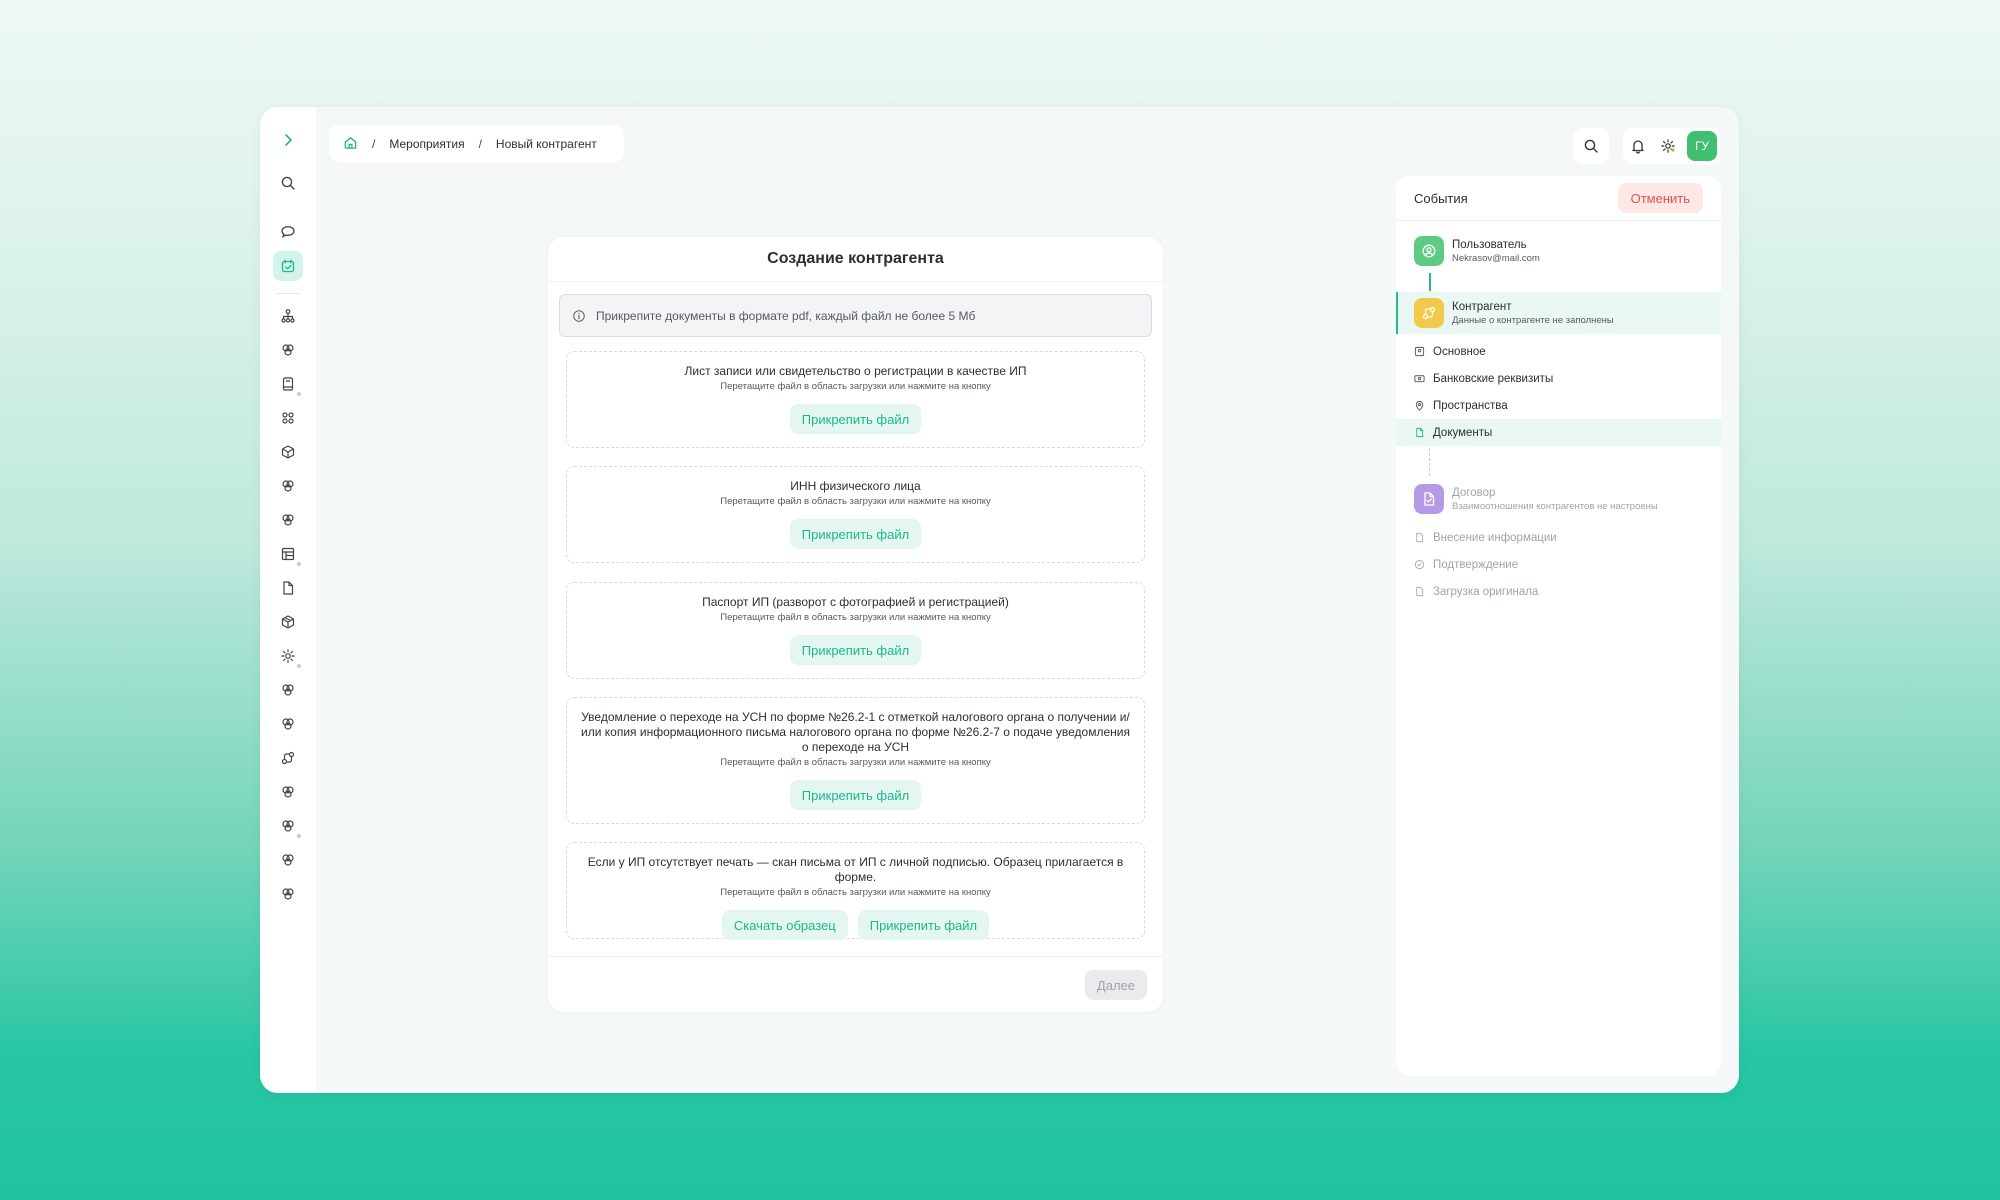 This screenshot has width=2000, height=1200. Describe the element at coordinates (1558, 564) in the screenshot. I see `substep-confirmation: Подтверждение` at that location.